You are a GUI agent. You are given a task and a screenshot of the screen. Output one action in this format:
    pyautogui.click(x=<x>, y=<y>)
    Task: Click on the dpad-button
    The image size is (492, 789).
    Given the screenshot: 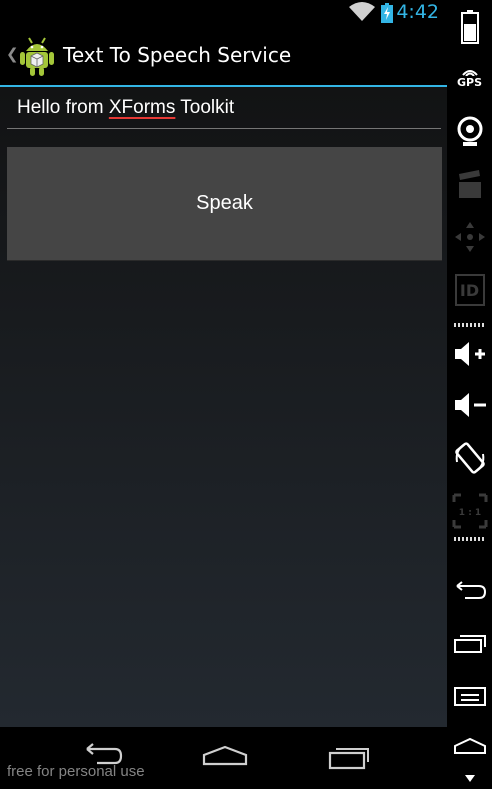 What is the action you would take?
    pyautogui.click(x=469, y=237)
    